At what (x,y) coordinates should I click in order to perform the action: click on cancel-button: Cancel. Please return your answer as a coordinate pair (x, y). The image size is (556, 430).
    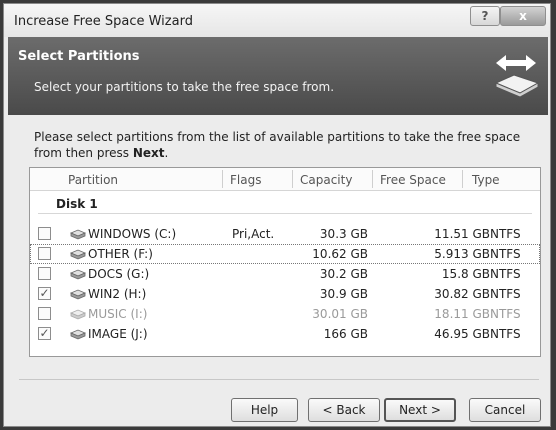
    Looking at the image, I should click on (505, 410).